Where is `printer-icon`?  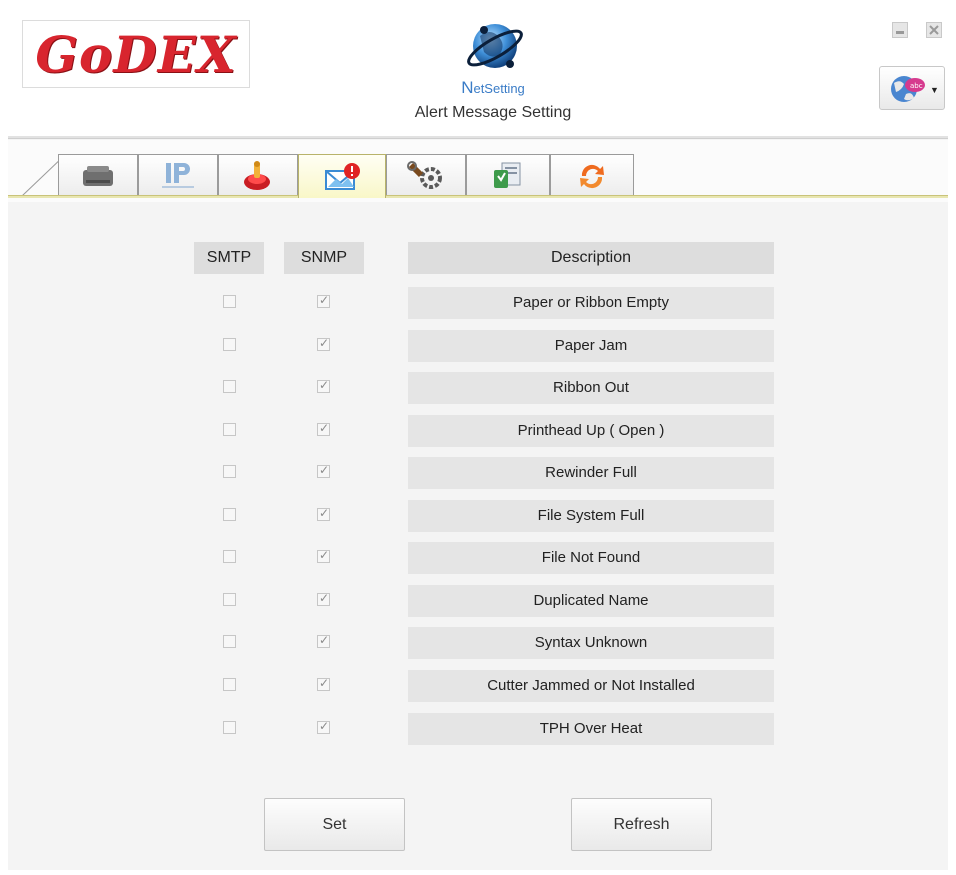
printer-icon is located at coordinates (98, 175).